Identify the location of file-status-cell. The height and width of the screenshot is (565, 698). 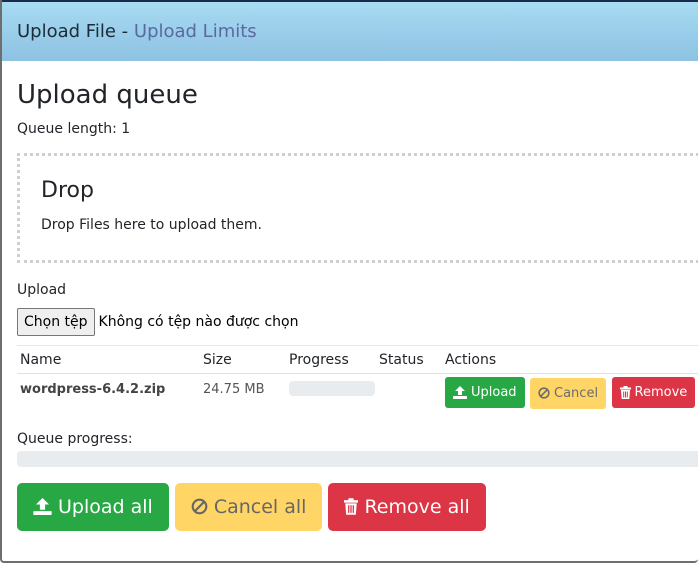
(409, 391).